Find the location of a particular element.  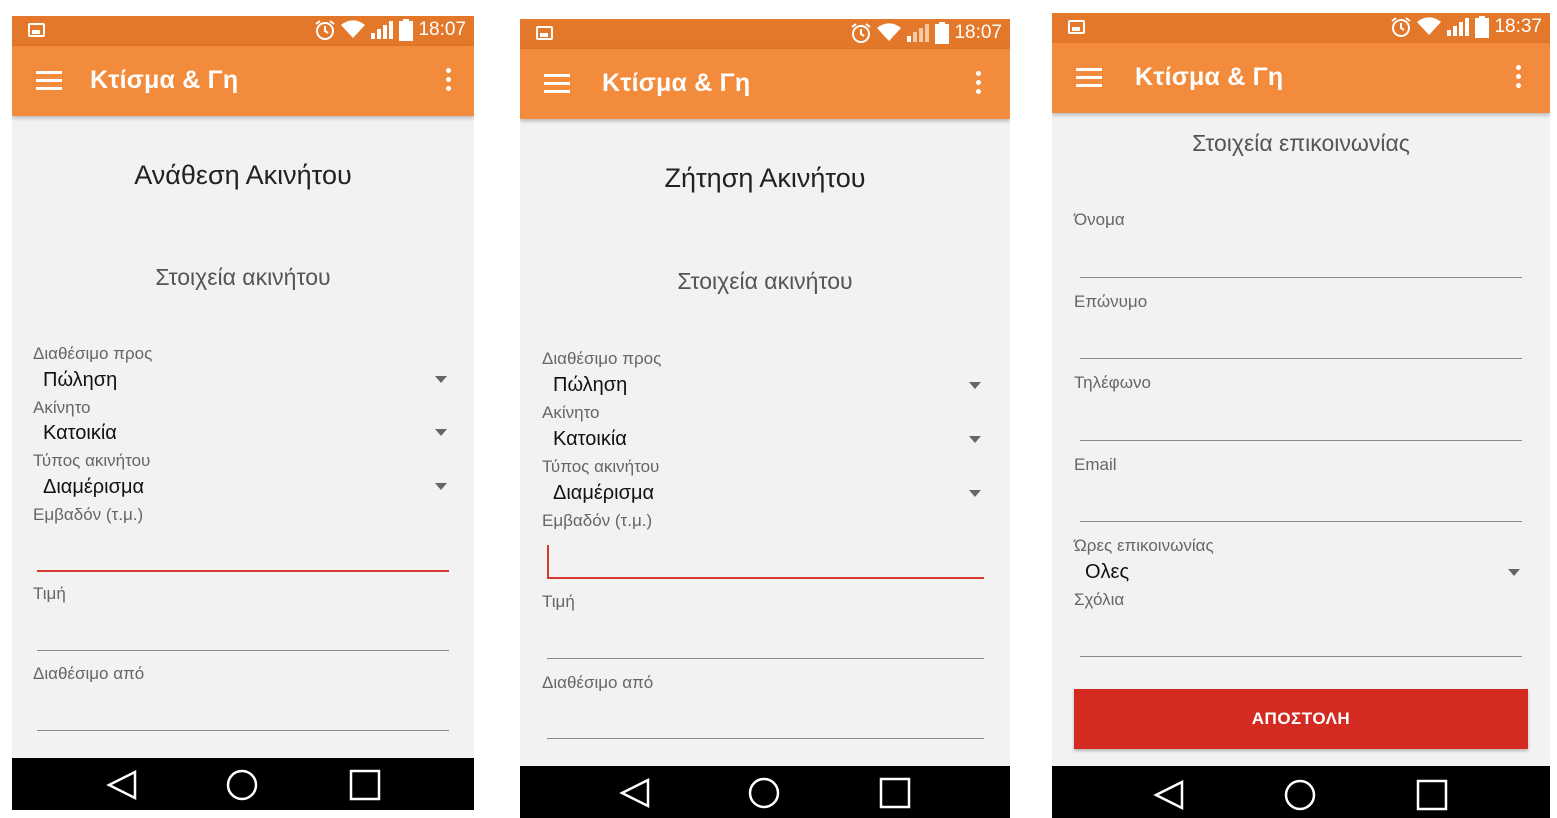

page-title: Ανάθεση Ακινήτου is located at coordinates (243, 175).